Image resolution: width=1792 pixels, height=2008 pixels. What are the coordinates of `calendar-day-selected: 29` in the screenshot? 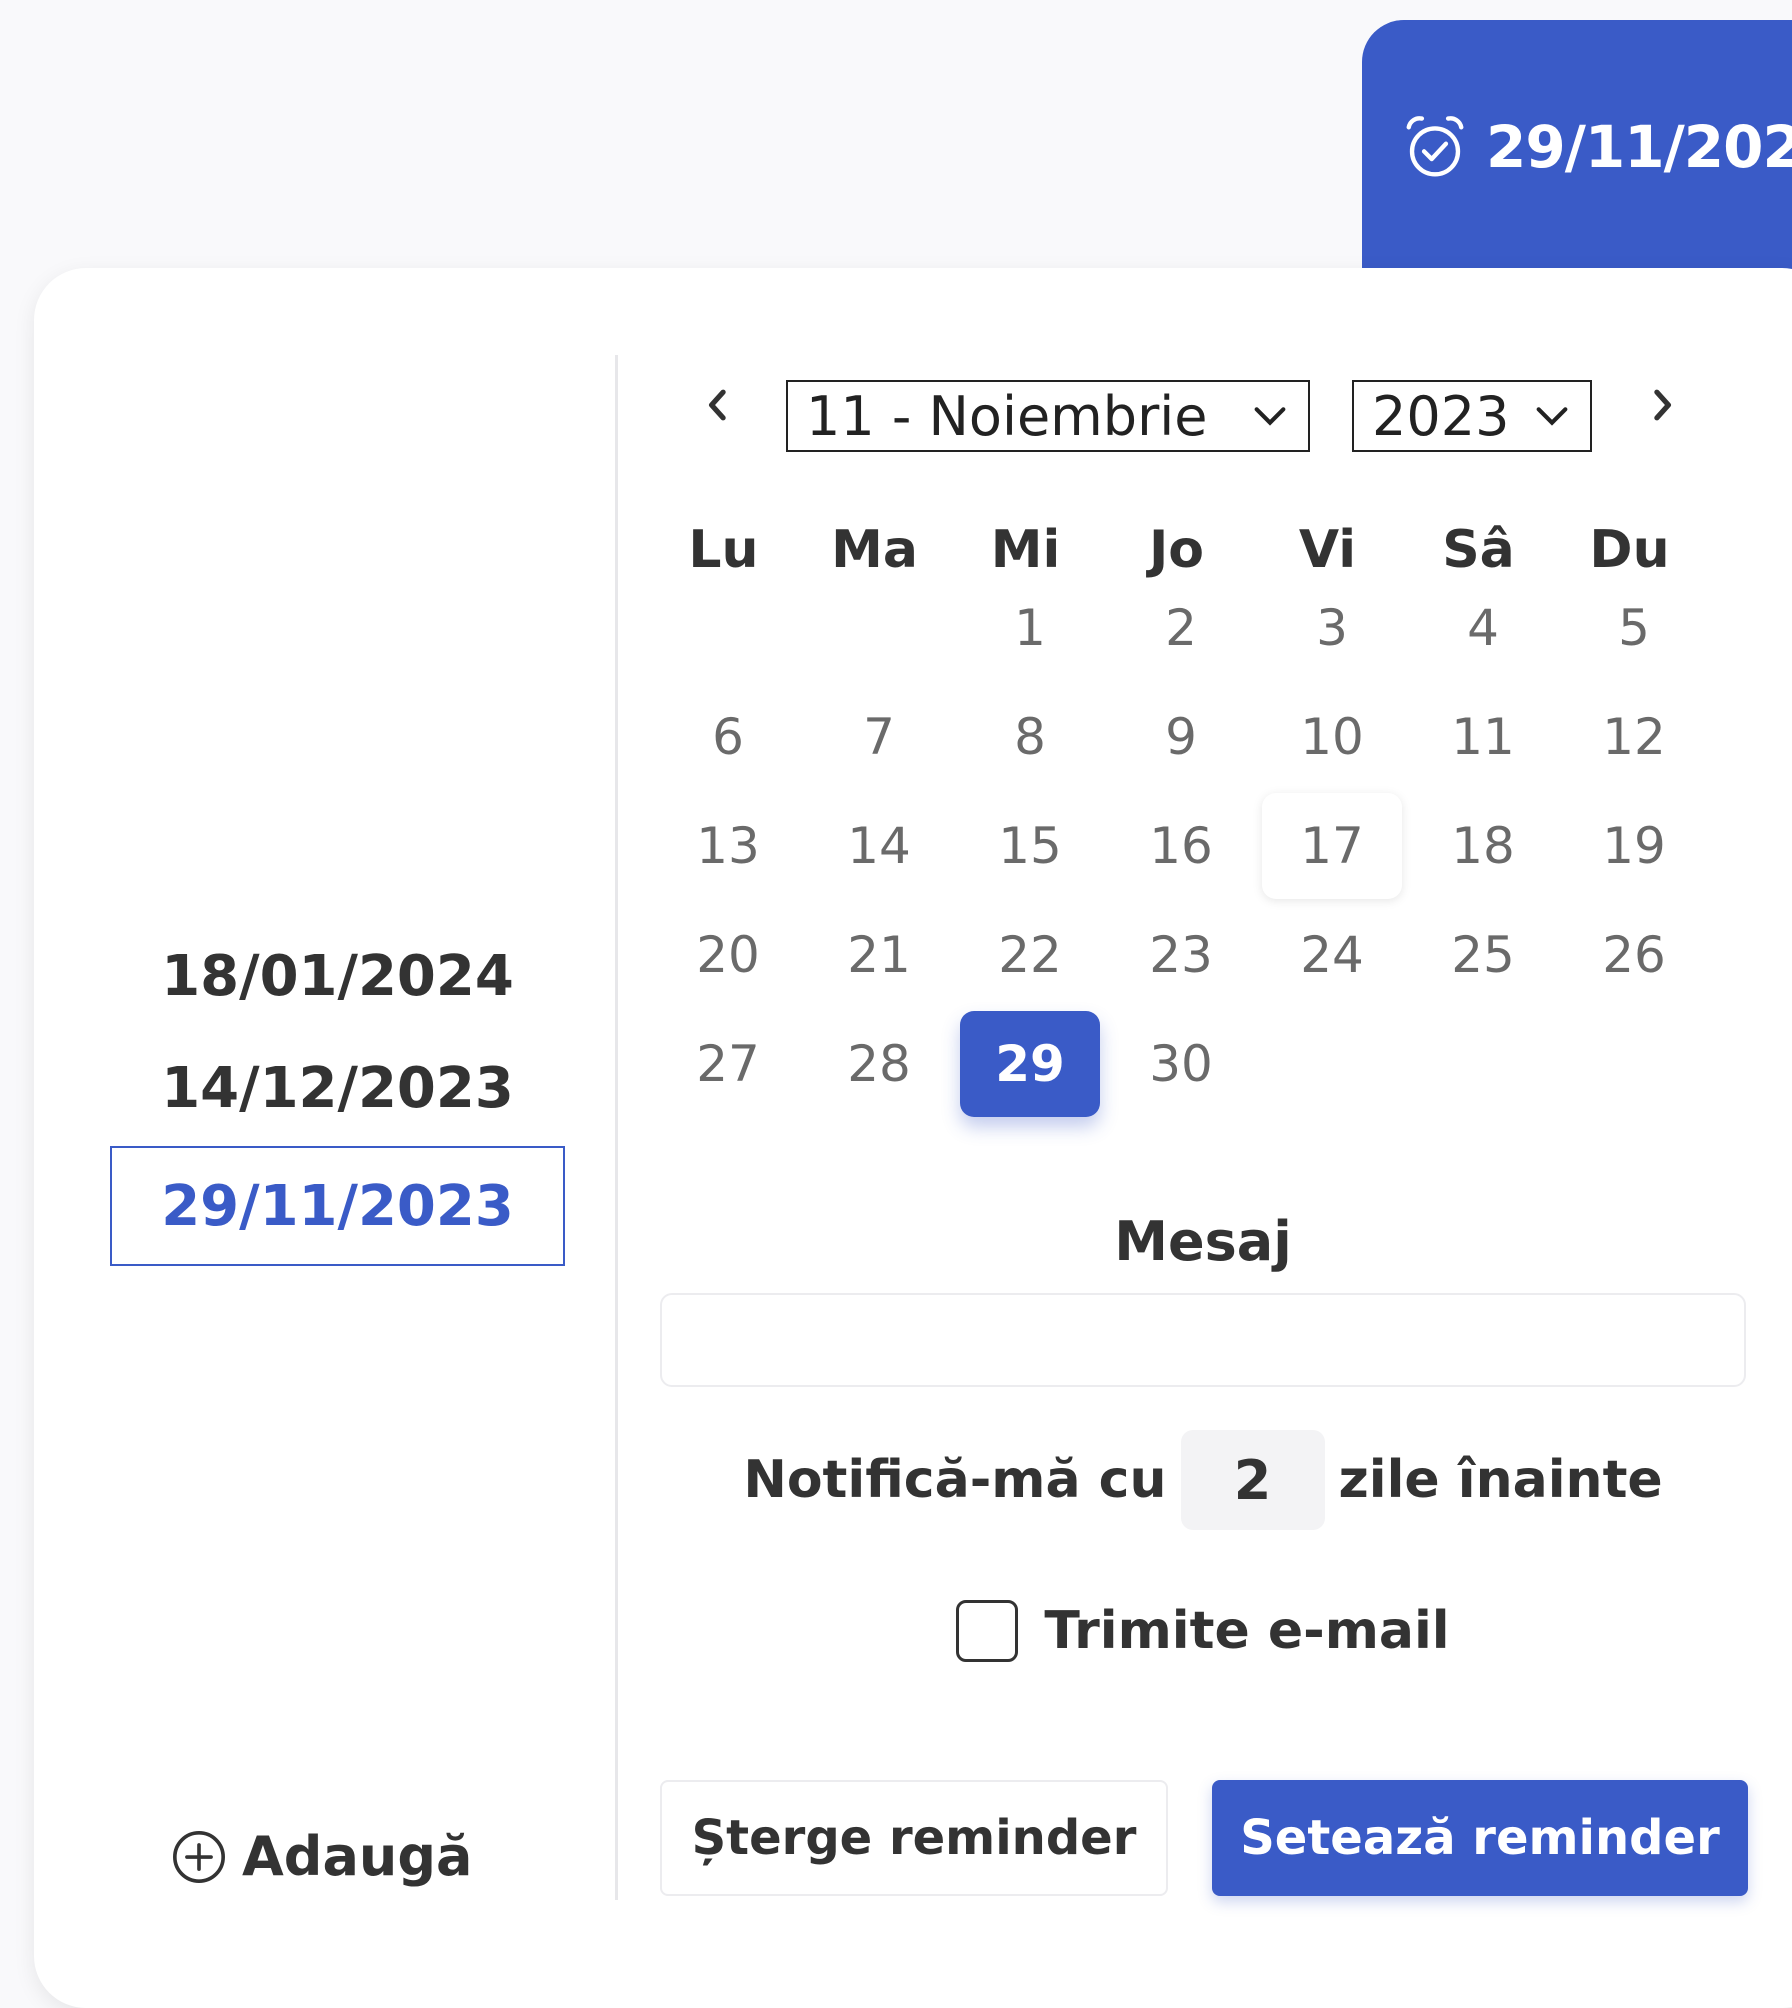 It's located at (1030, 1064).